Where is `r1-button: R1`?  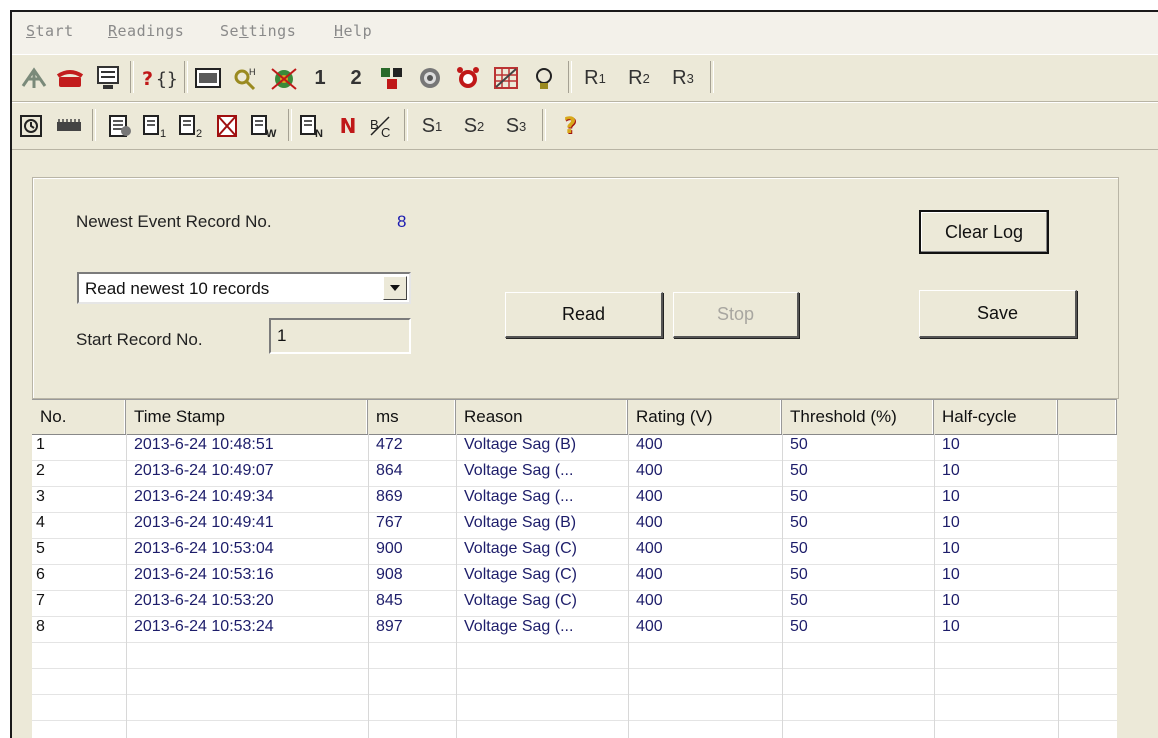
r1-button: R1 is located at coordinates (595, 78).